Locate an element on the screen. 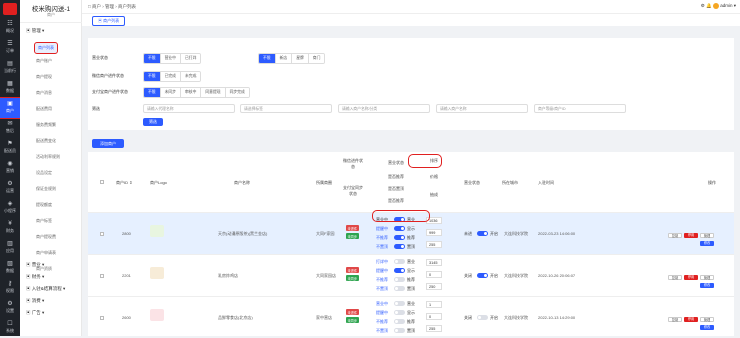  rail-item-12: ▧ 数据 is located at coordinates (10, 268).